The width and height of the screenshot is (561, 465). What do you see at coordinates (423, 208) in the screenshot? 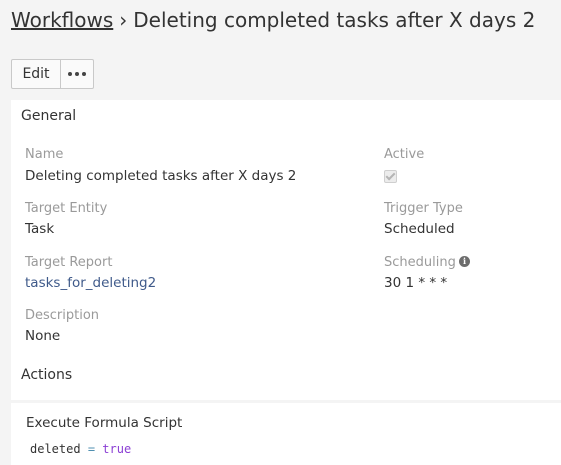
I see `trigger-type-label: Trigger Type` at bounding box center [423, 208].